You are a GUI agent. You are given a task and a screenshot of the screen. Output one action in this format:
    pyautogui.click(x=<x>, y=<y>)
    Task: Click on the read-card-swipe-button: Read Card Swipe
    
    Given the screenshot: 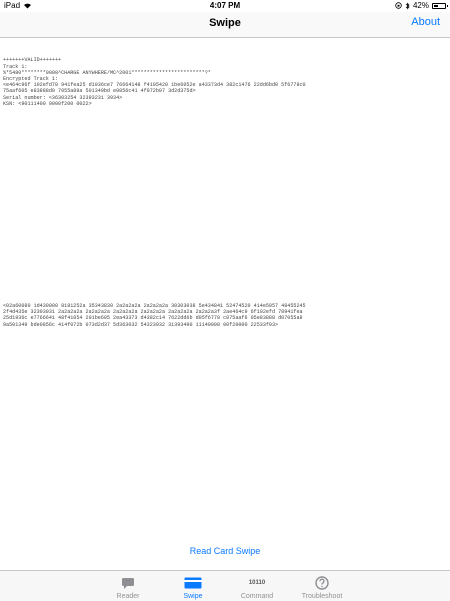 What is the action you would take?
    pyautogui.click(x=225, y=551)
    